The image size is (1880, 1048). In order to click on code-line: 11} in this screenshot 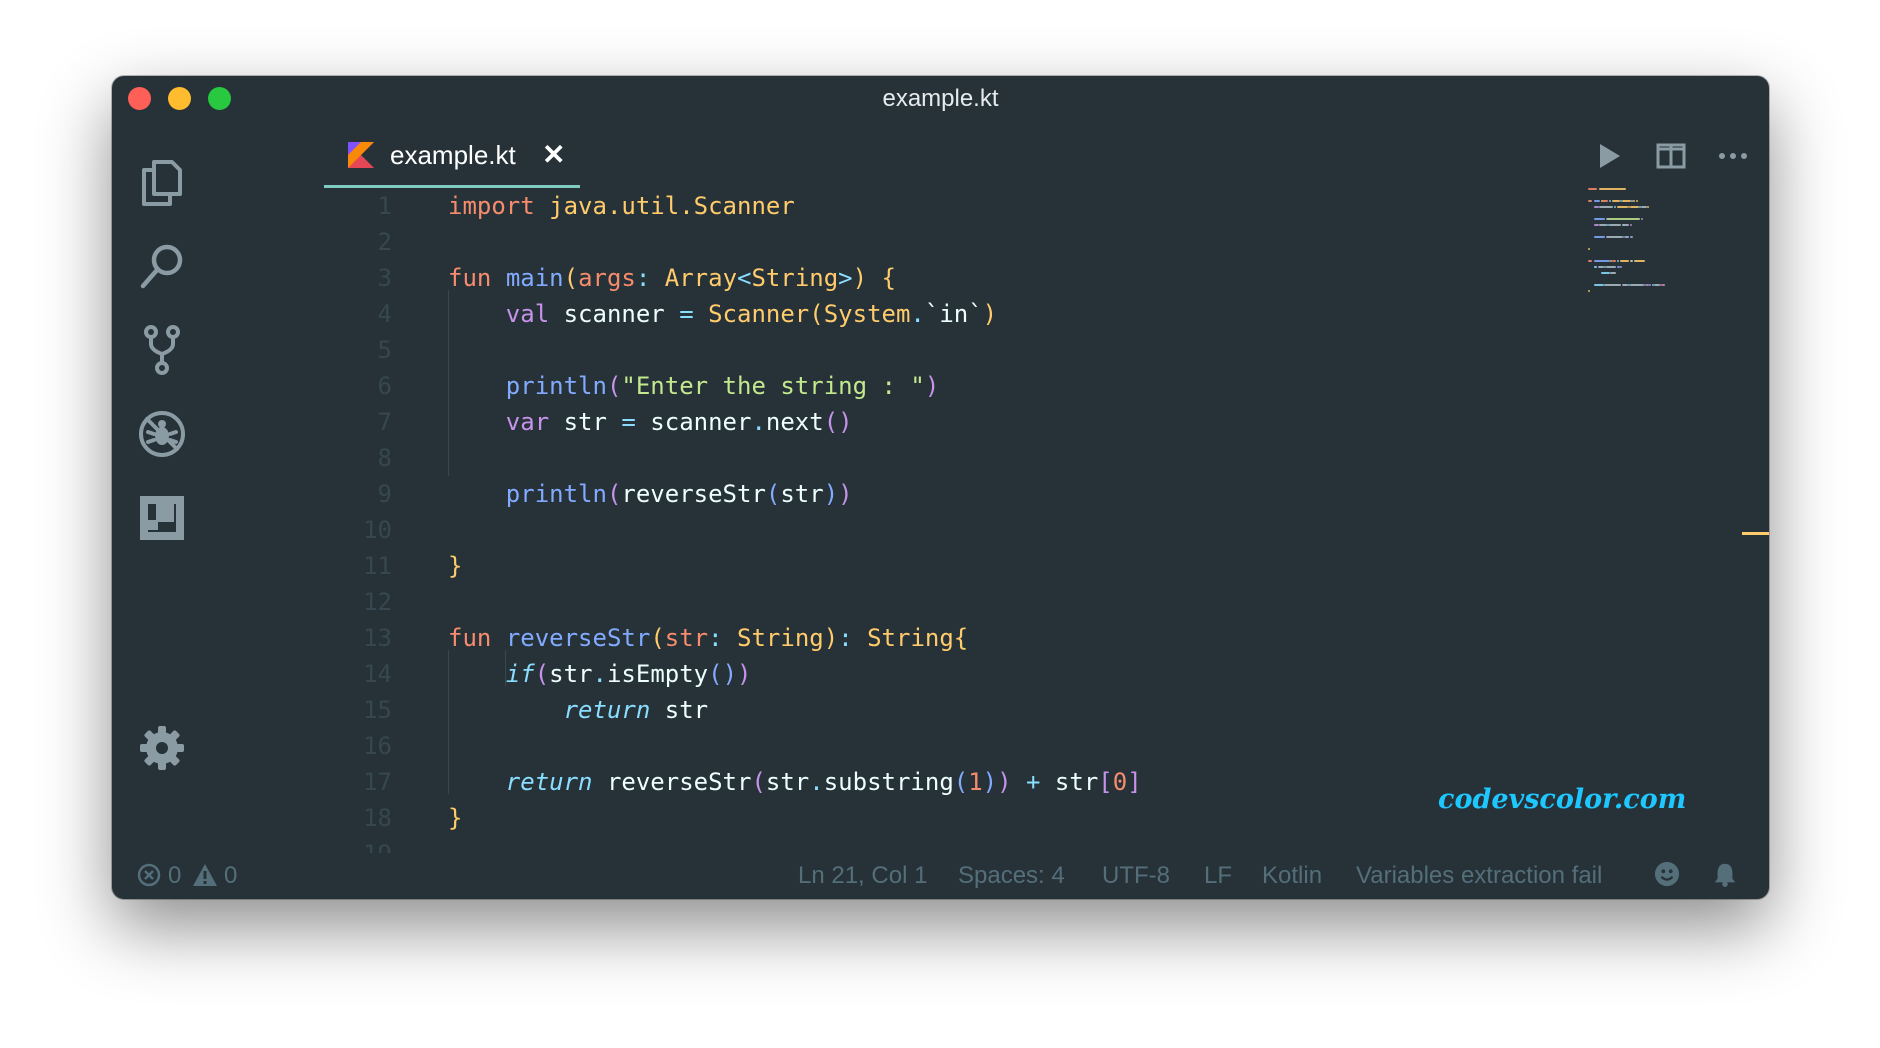, I will do `click(952, 566)`.